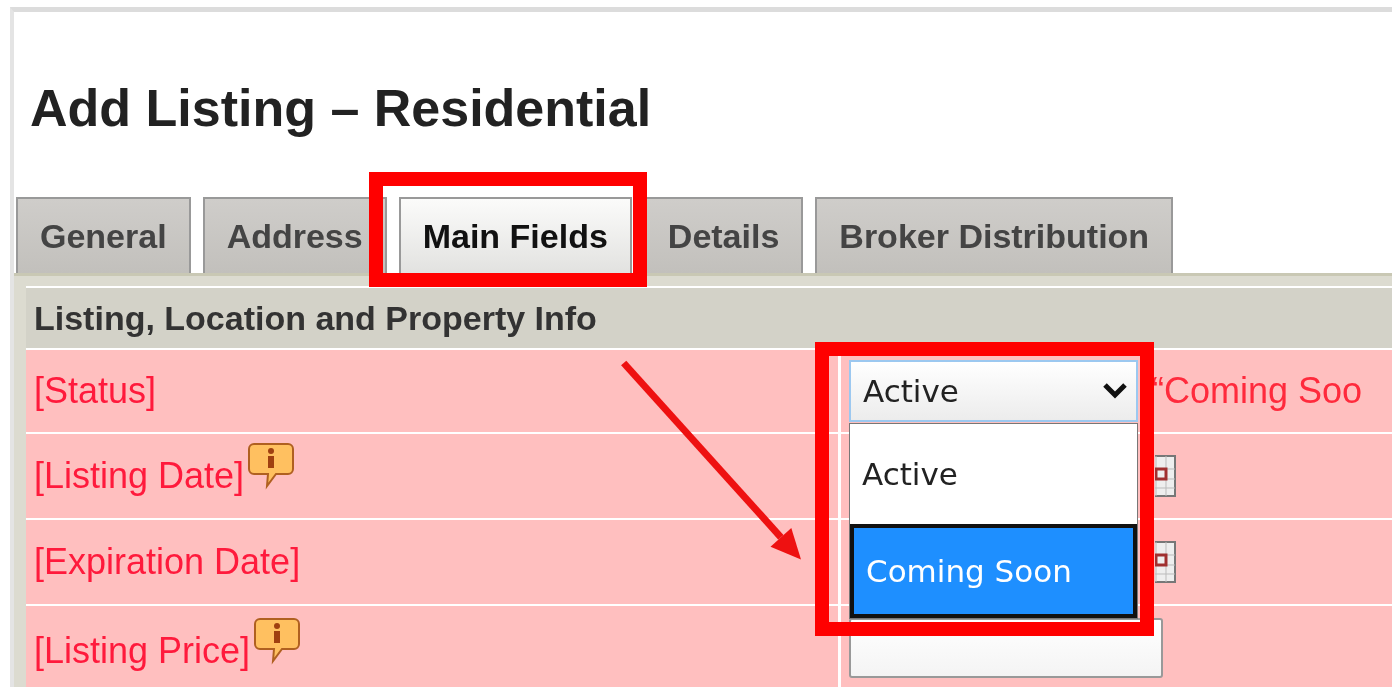  Describe the element at coordinates (994, 235) in the screenshot. I see `tab: Broker Distribution` at that location.